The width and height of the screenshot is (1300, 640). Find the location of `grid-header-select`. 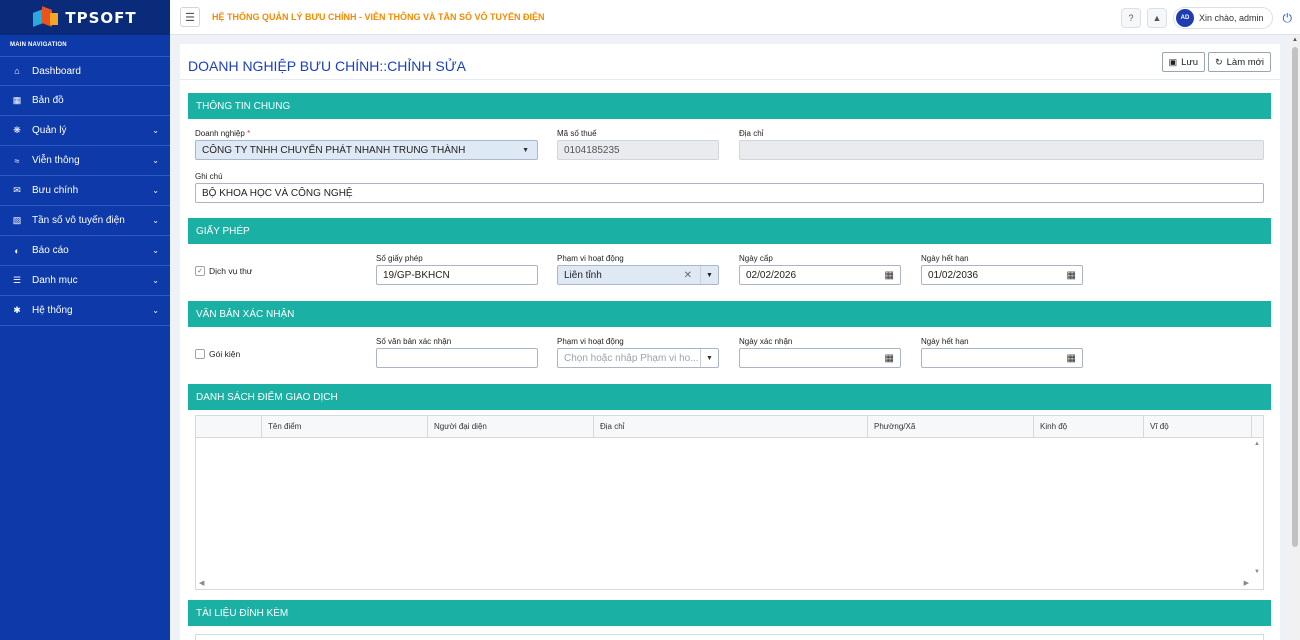

grid-header-select is located at coordinates (229, 426).